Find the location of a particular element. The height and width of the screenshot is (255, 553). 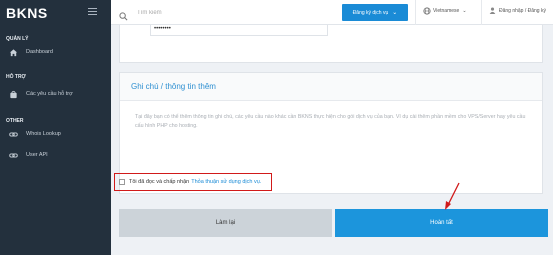

support-icon is located at coordinates (13, 94).